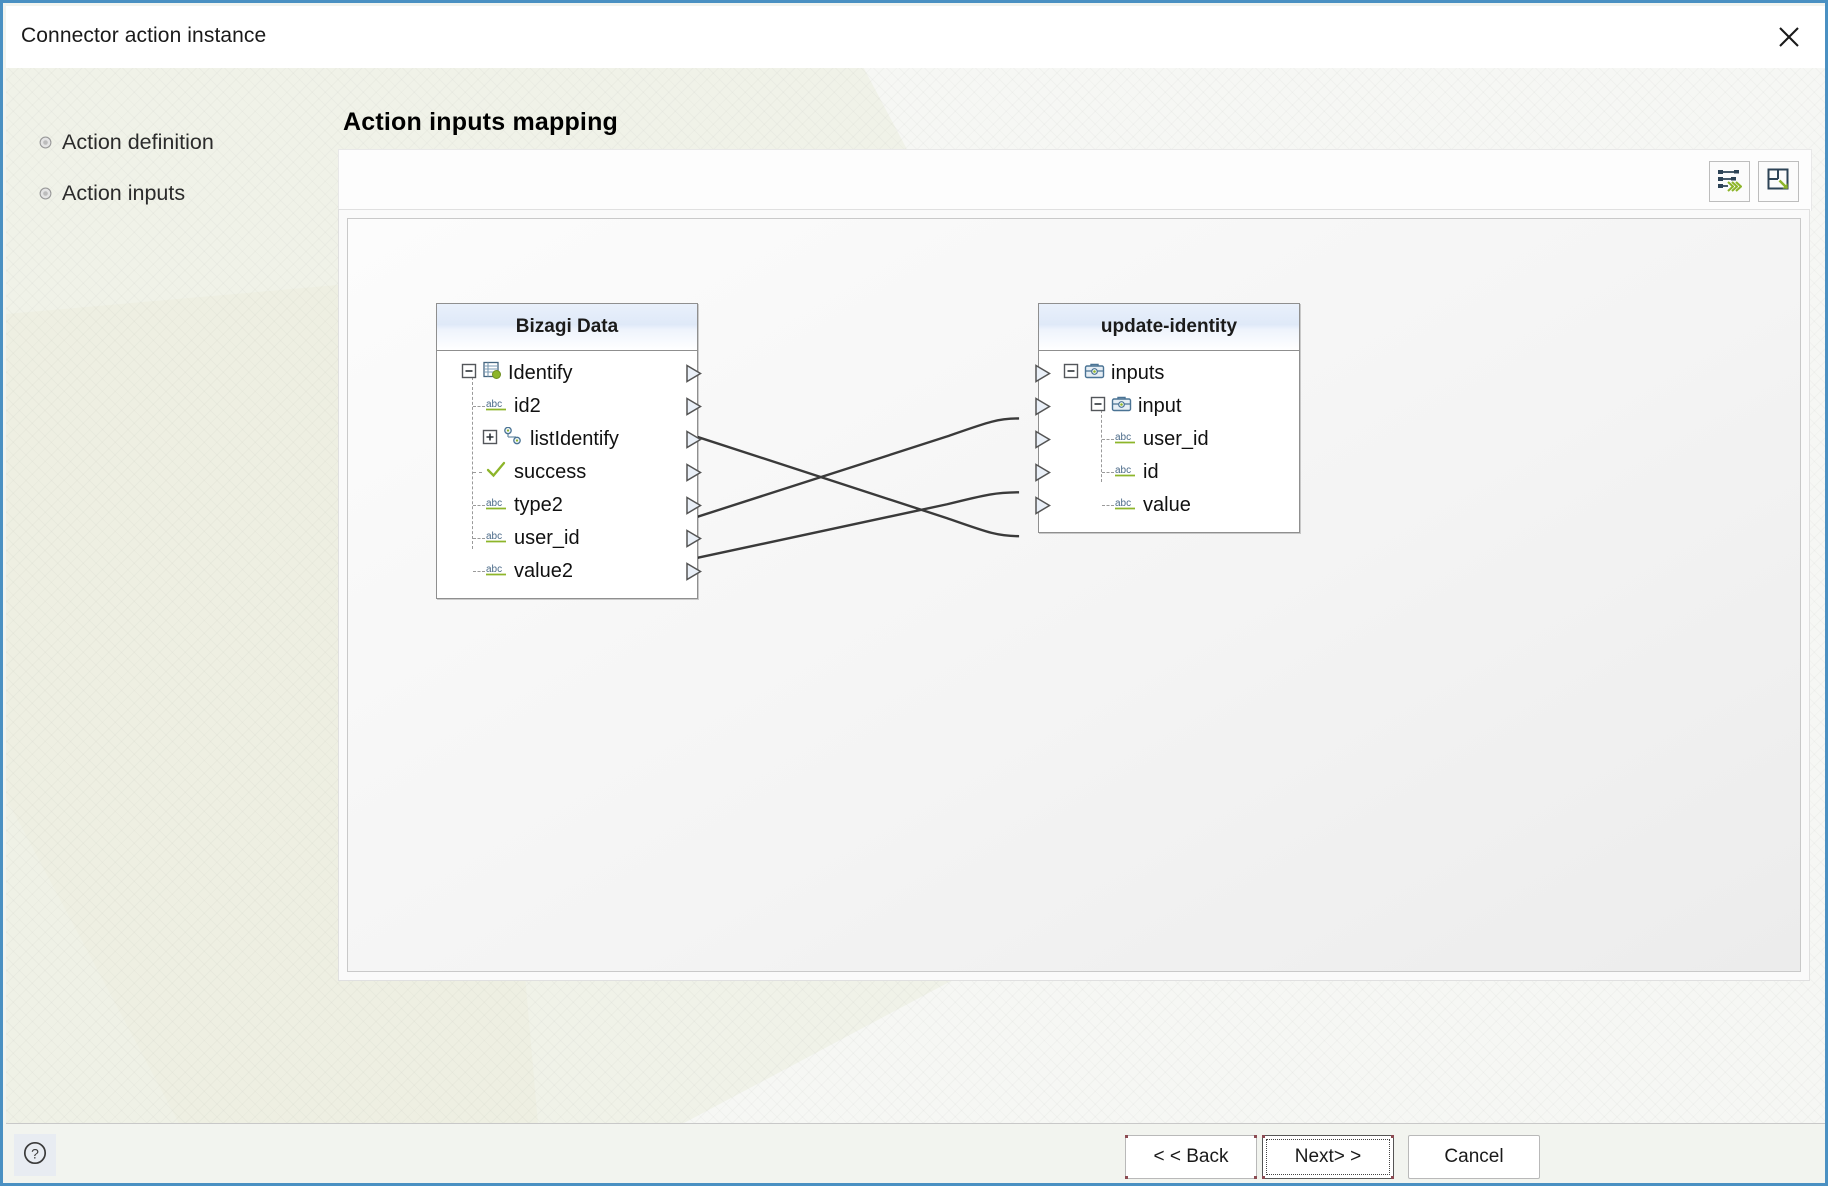  I want to click on back-button-label: < < Back, so click(1191, 1156).